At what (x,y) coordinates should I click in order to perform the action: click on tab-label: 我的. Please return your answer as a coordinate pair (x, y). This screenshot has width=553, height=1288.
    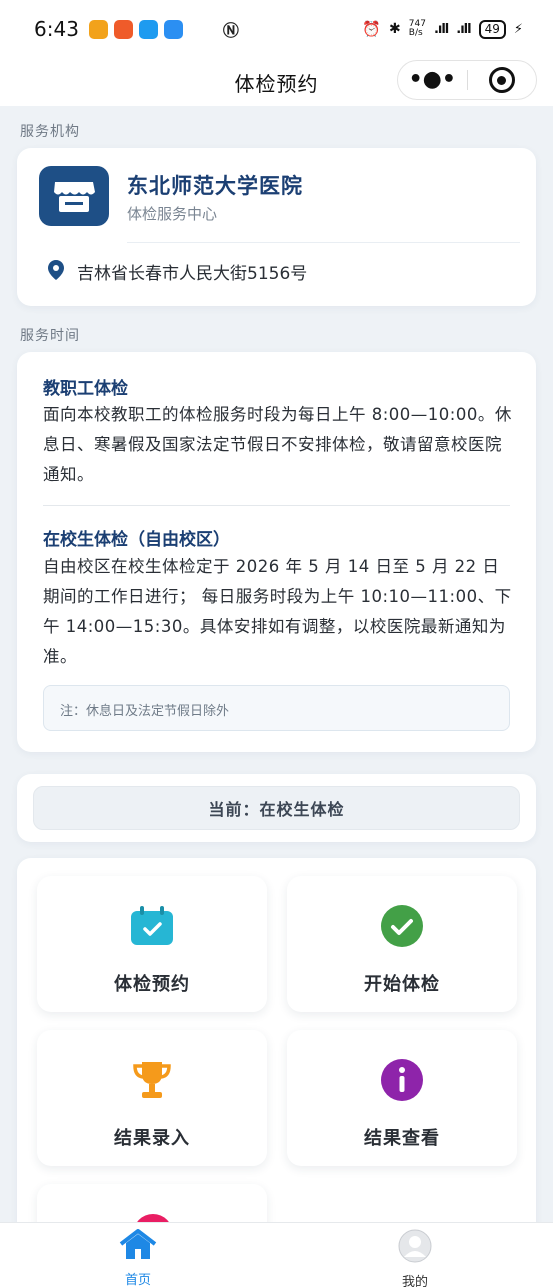
    Looking at the image, I should click on (414, 1281).